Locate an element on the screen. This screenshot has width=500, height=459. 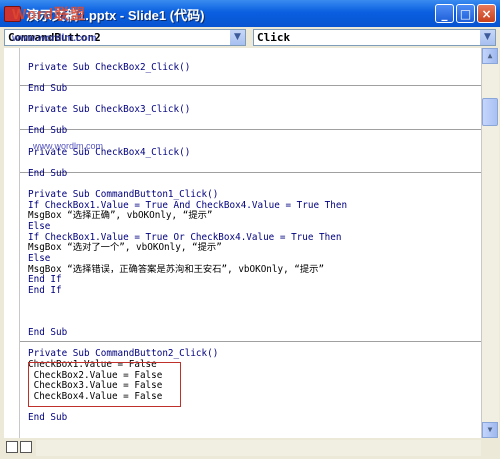
bottom-bar is located at coordinates (250, 448).